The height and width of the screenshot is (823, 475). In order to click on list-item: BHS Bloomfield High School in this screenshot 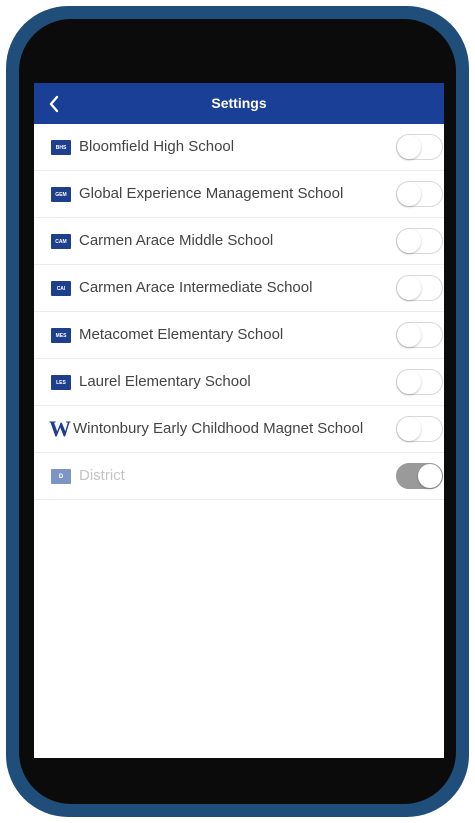, I will do `click(239, 147)`.